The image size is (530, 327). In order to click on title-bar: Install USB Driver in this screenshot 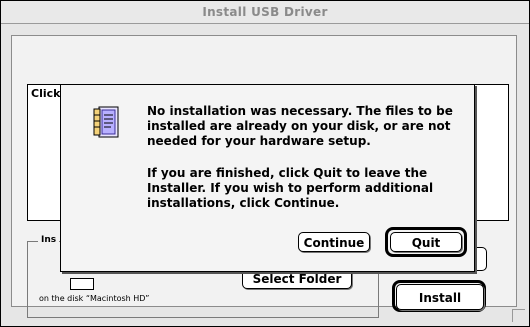, I will do `click(265, 12)`.